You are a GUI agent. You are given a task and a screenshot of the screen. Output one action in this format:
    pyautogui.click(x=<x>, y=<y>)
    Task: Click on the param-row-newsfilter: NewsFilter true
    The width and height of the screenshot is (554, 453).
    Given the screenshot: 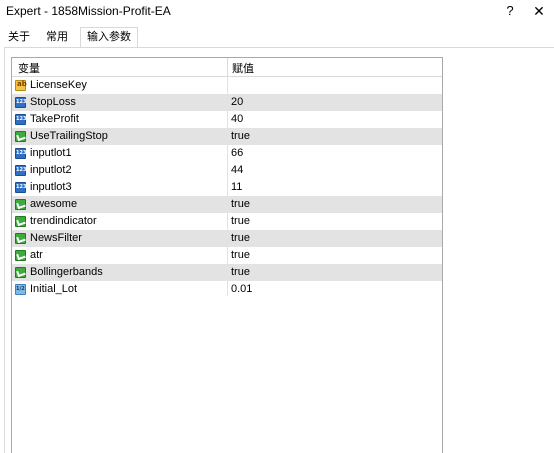 What is the action you would take?
    pyautogui.click(x=227, y=238)
    